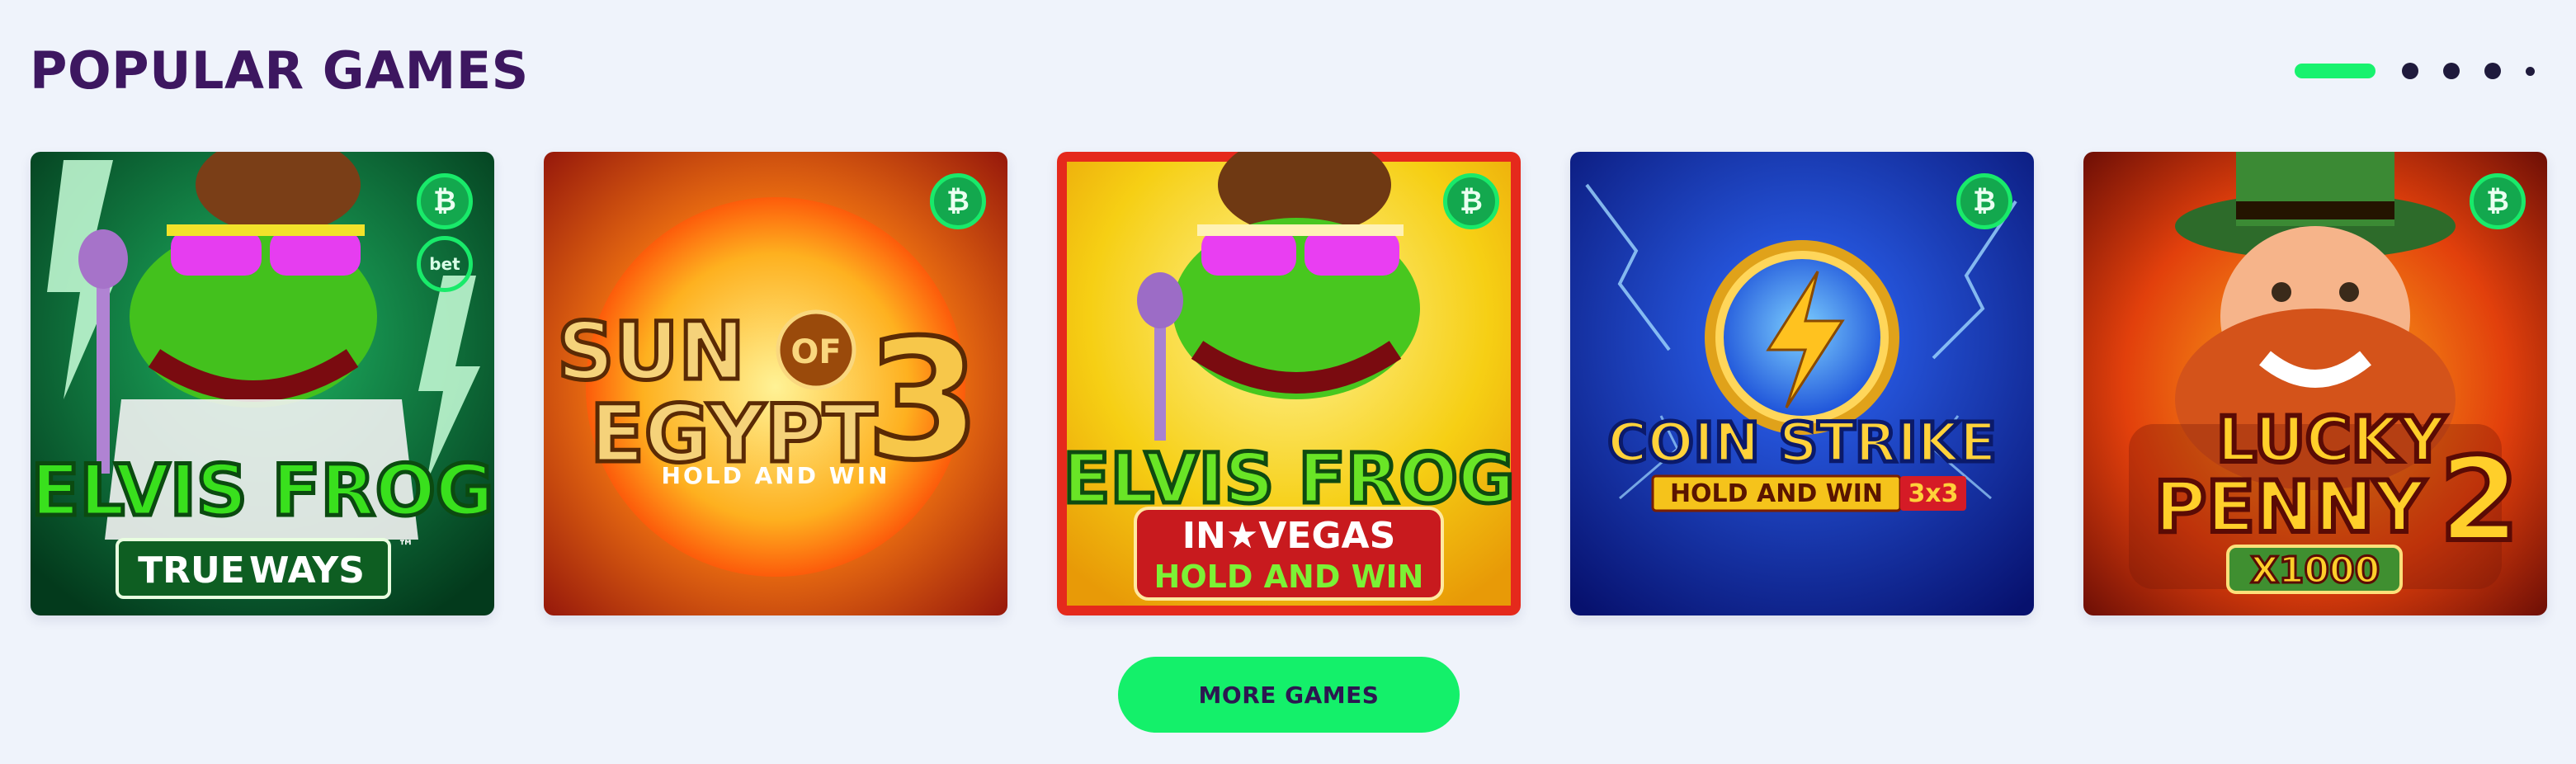 Image resolution: width=2576 pixels, height=764 pixels. Describe the element at coordinates (1802, 442) in the screenshot. I see `svg-text: COIN STRIKE` at that location.